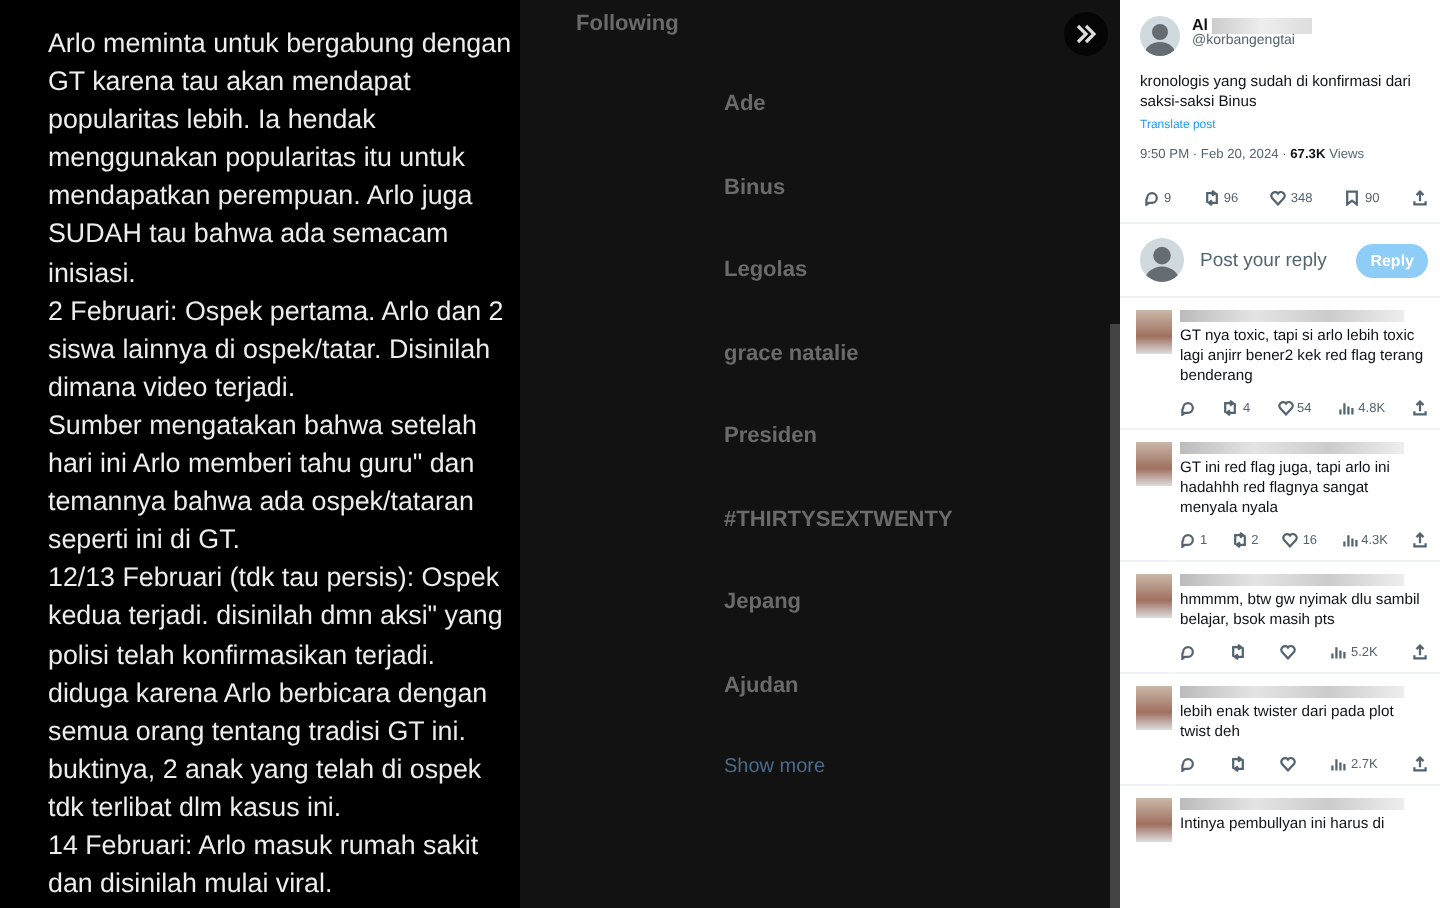 This screenshot has width=1440, height=908. I want to click on trend-name: Ade, so click(745, 104).